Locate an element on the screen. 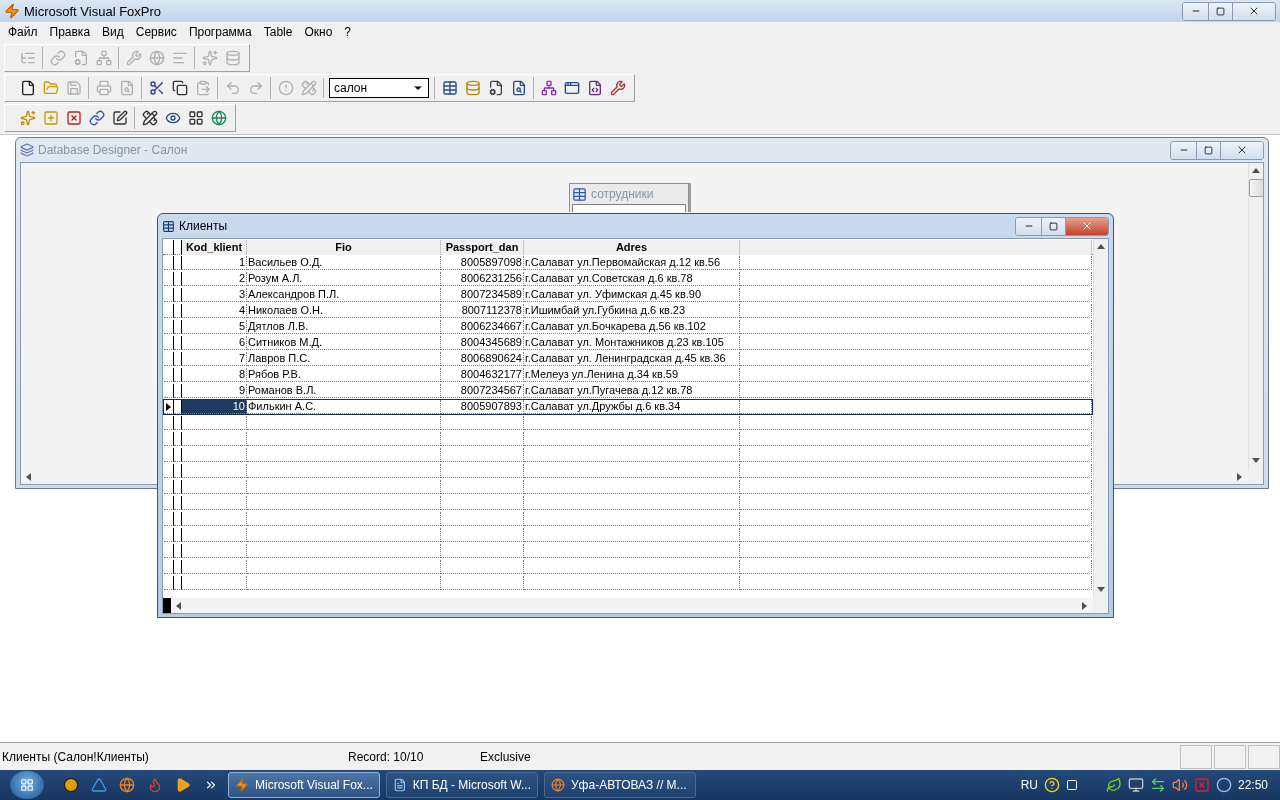 The image size is (1280, 800). table-row: 3 Александров П.Л. 8007234589 г.Салават ул. Уфимская д.45 кв.90 is located at coordinates (628, 295).